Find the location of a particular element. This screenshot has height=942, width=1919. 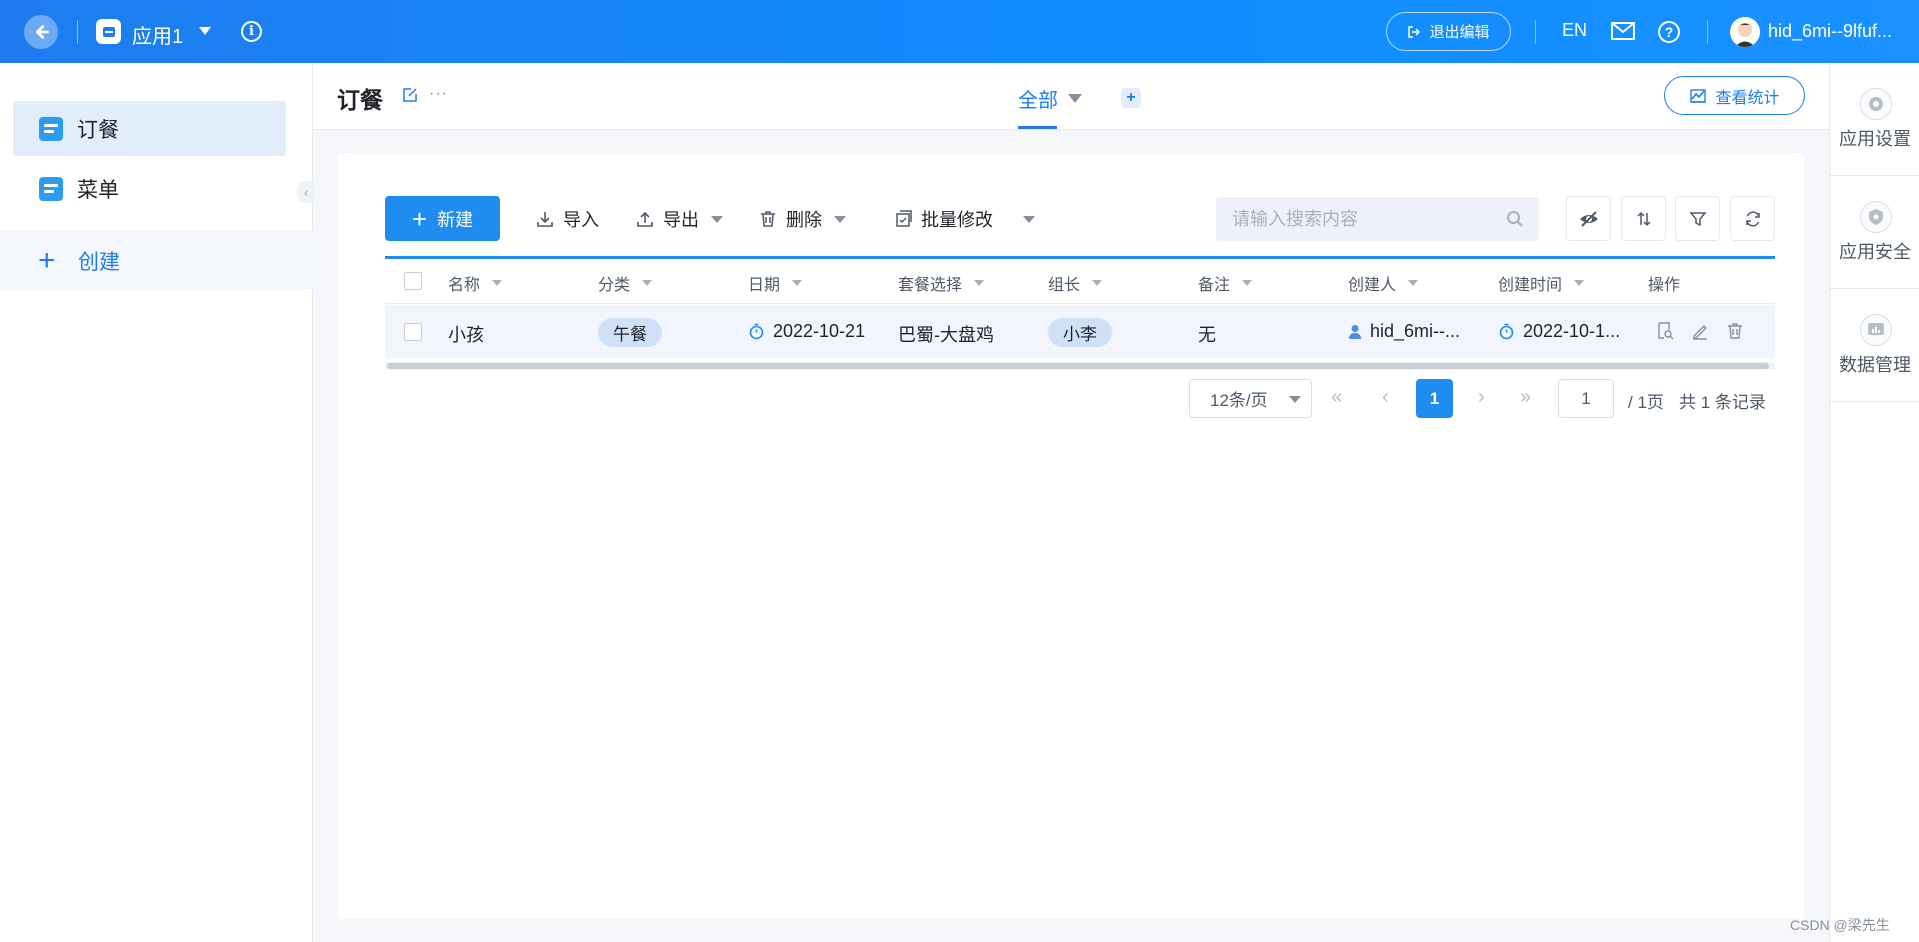

batch-edit-button: 批量修改 is located at coordinates (964, 219).